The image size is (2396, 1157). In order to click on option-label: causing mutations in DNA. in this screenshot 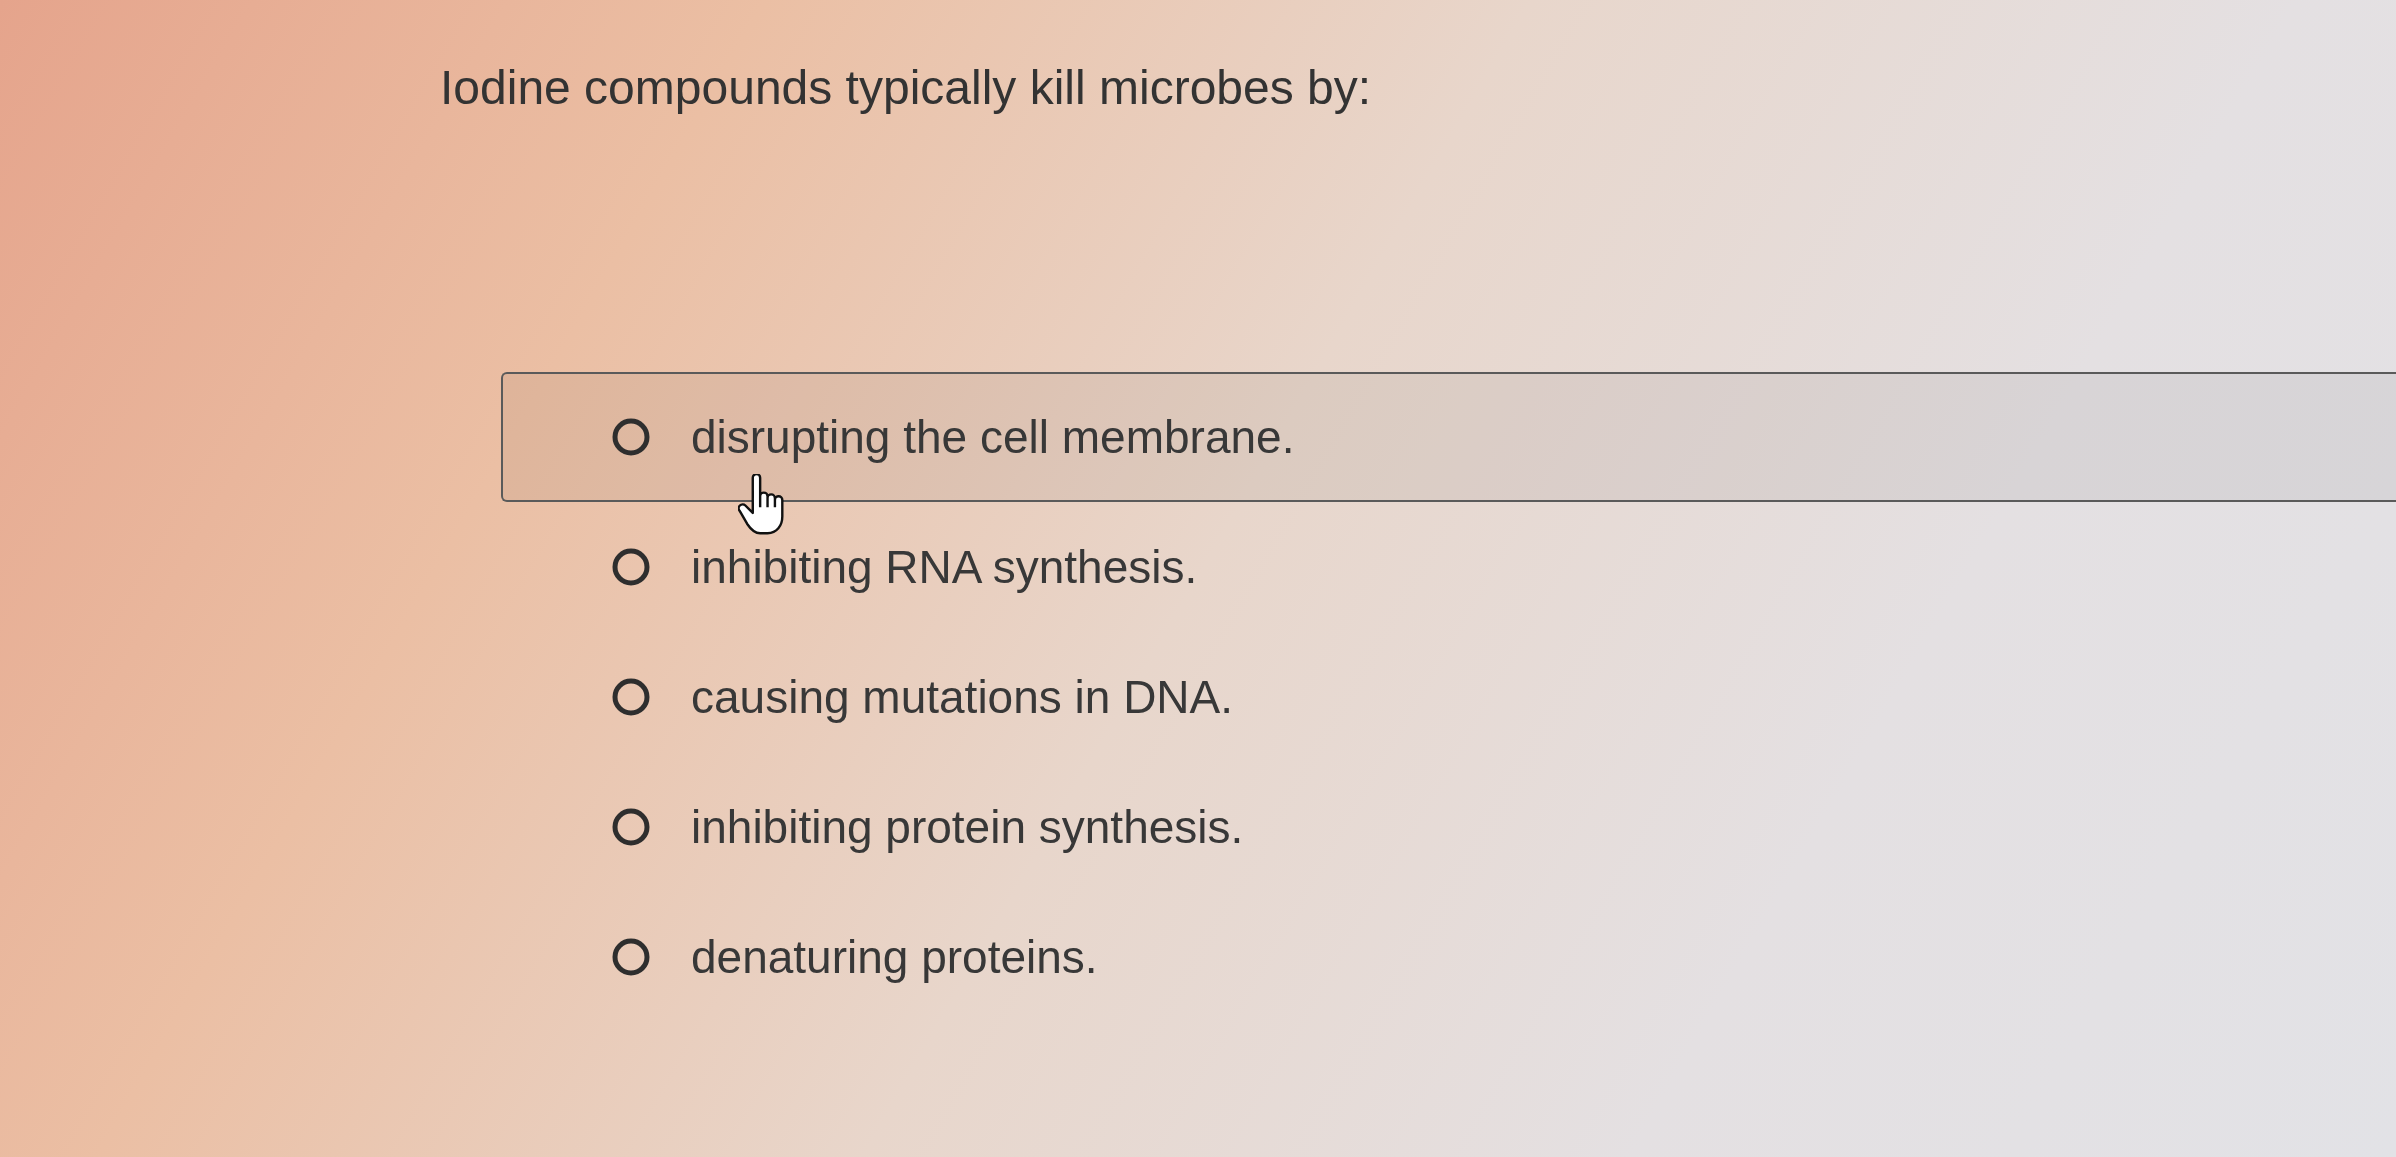, I will do `click(962, 697)`.